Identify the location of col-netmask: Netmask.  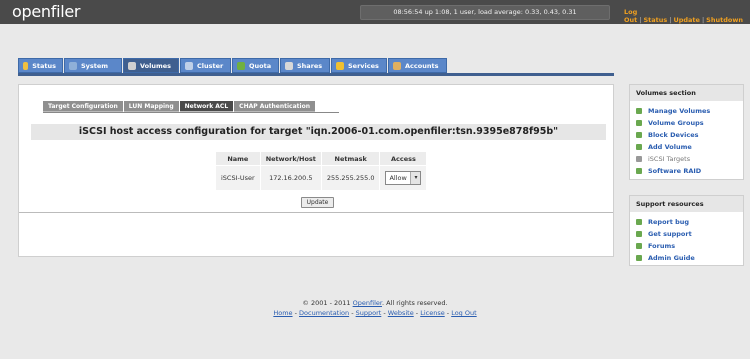
(350, 158).